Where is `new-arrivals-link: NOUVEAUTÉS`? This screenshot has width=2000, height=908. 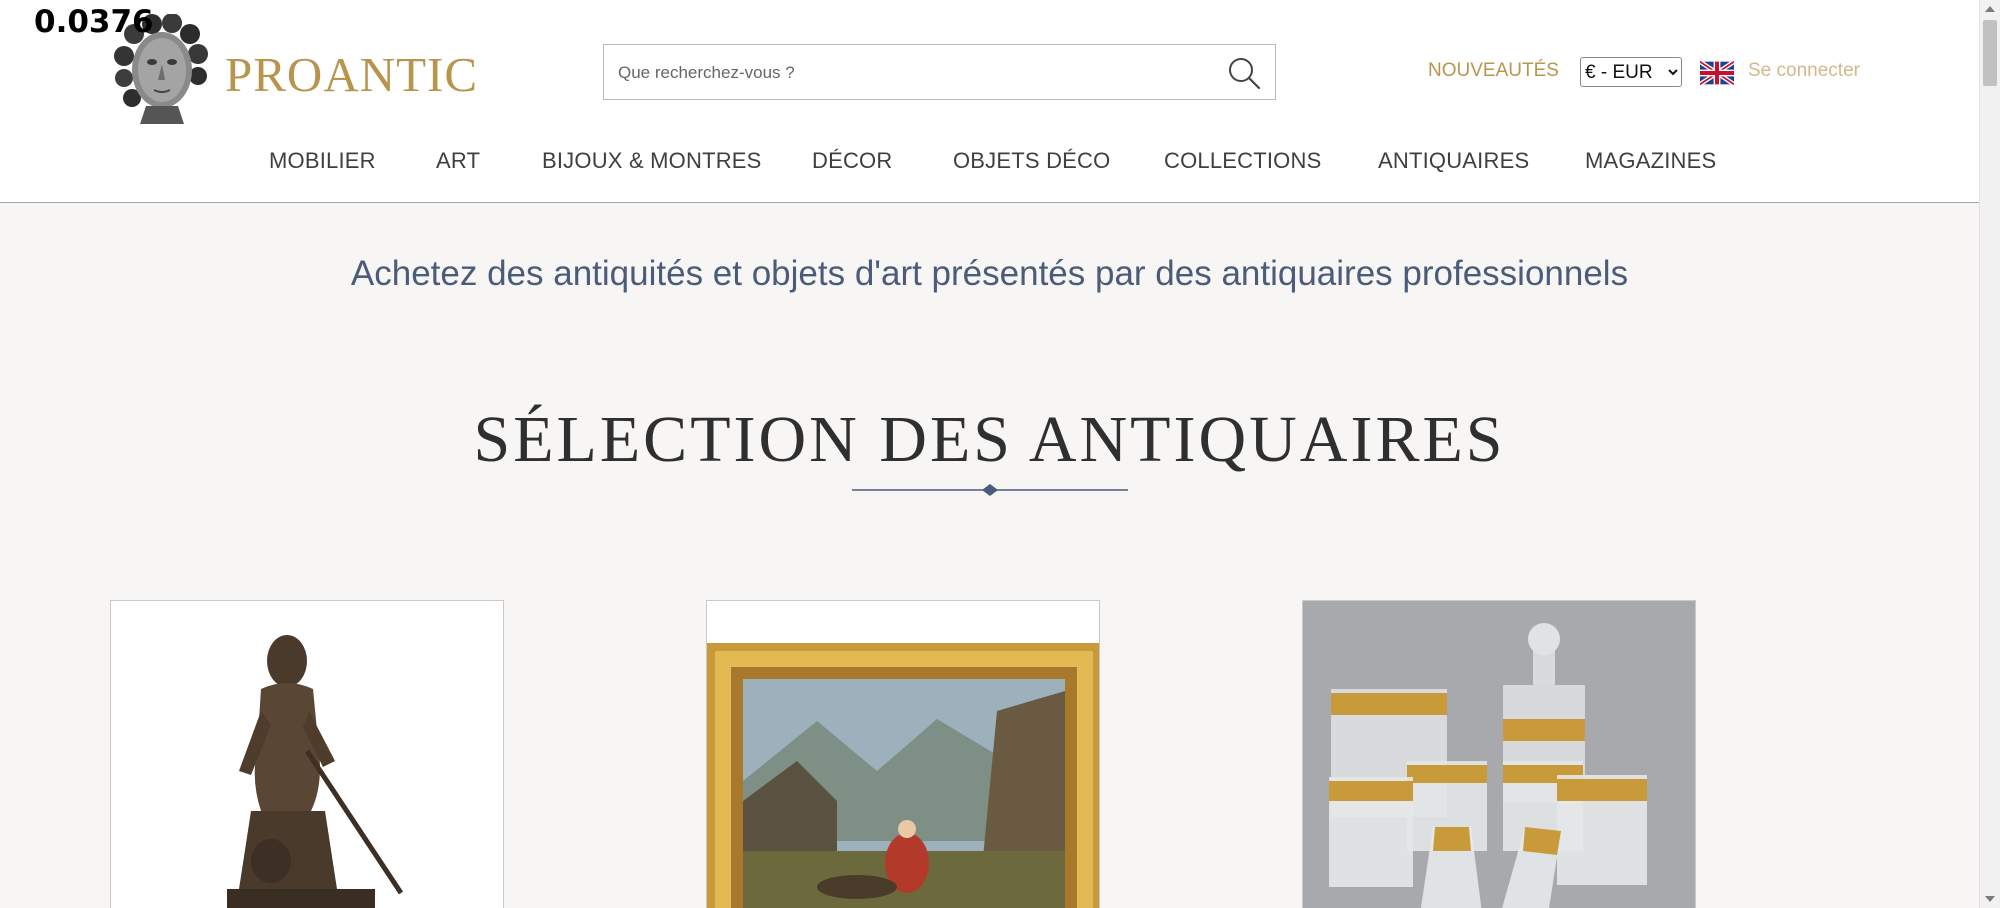 new-arrivals-link: NOUVEAUTÉS is located at coordinates (1493, 71).